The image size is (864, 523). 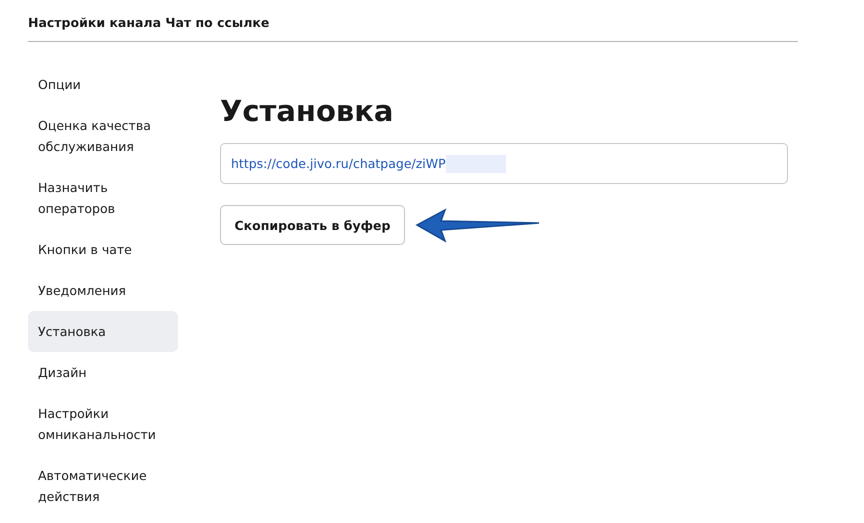 What do you see at coordinates (103, 198) in the screenshot?
I see `sidebar-item: Назначить операторов` at bounding box center [103, 198].